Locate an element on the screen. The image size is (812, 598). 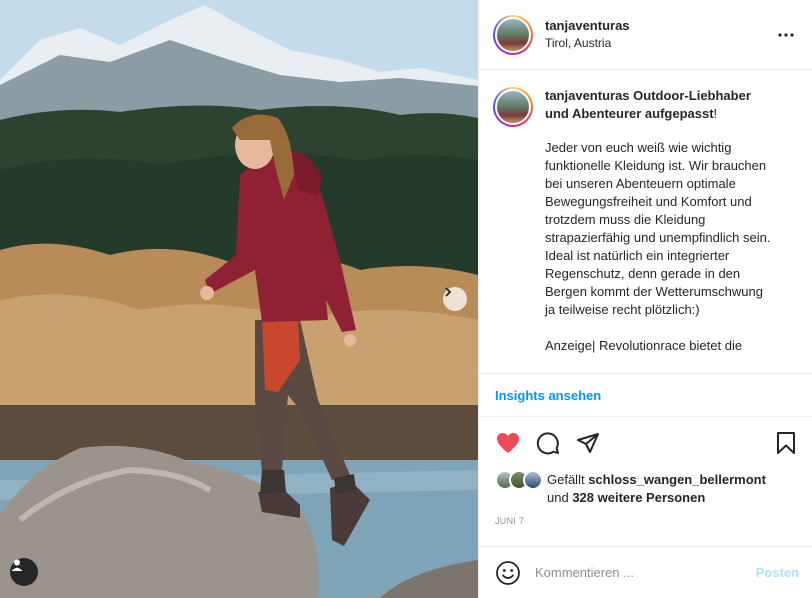
share-button is located at coordinates (588, 443).